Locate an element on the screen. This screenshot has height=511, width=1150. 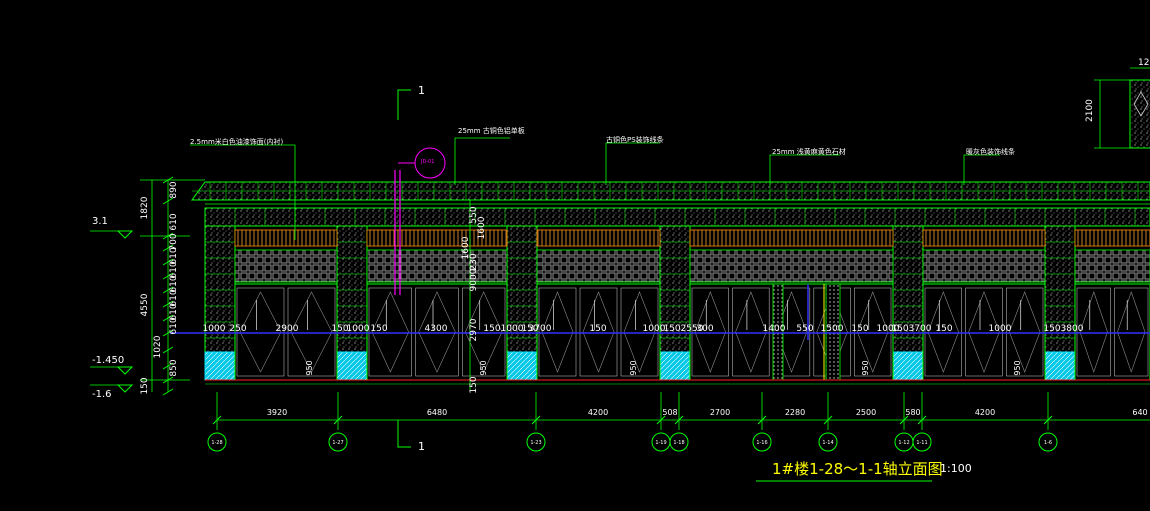
dimension-label: 550 is located at coordinates (804, 329).